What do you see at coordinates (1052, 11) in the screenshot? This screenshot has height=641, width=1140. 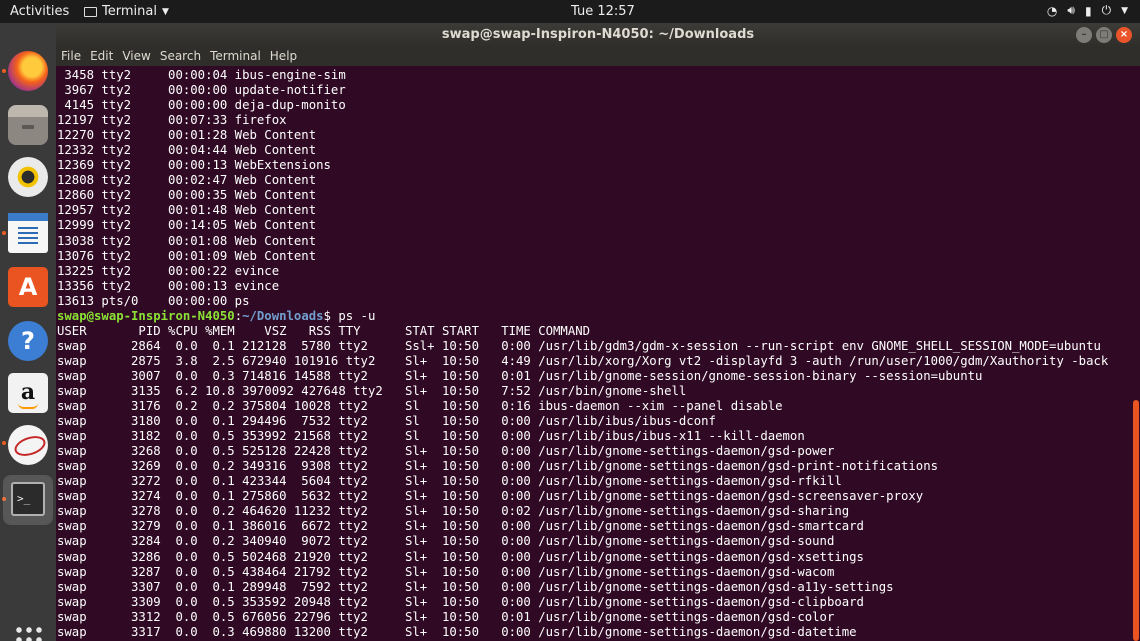 I see `wifi-icon: ◔` at bounding box center [1052, 11].